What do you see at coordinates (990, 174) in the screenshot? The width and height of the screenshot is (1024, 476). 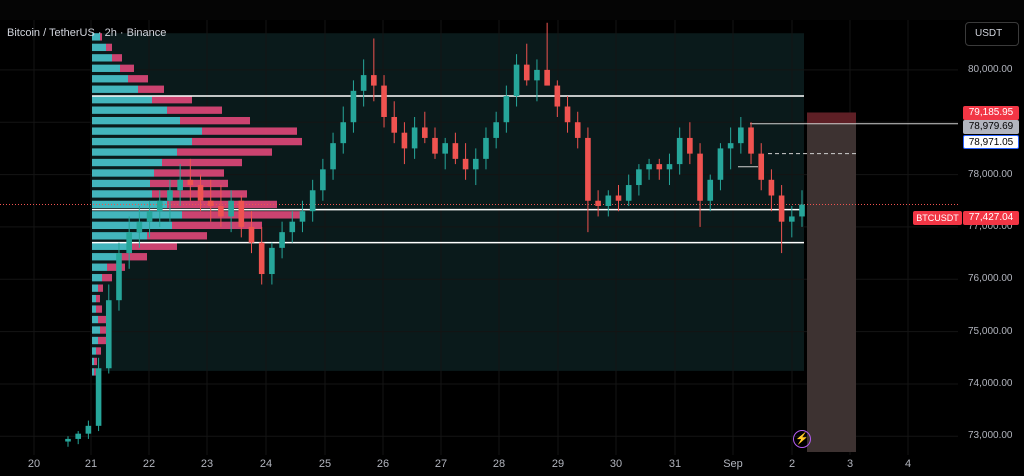 I see `price-tick-label: 78,000.00` at bounding box center [990, 174].